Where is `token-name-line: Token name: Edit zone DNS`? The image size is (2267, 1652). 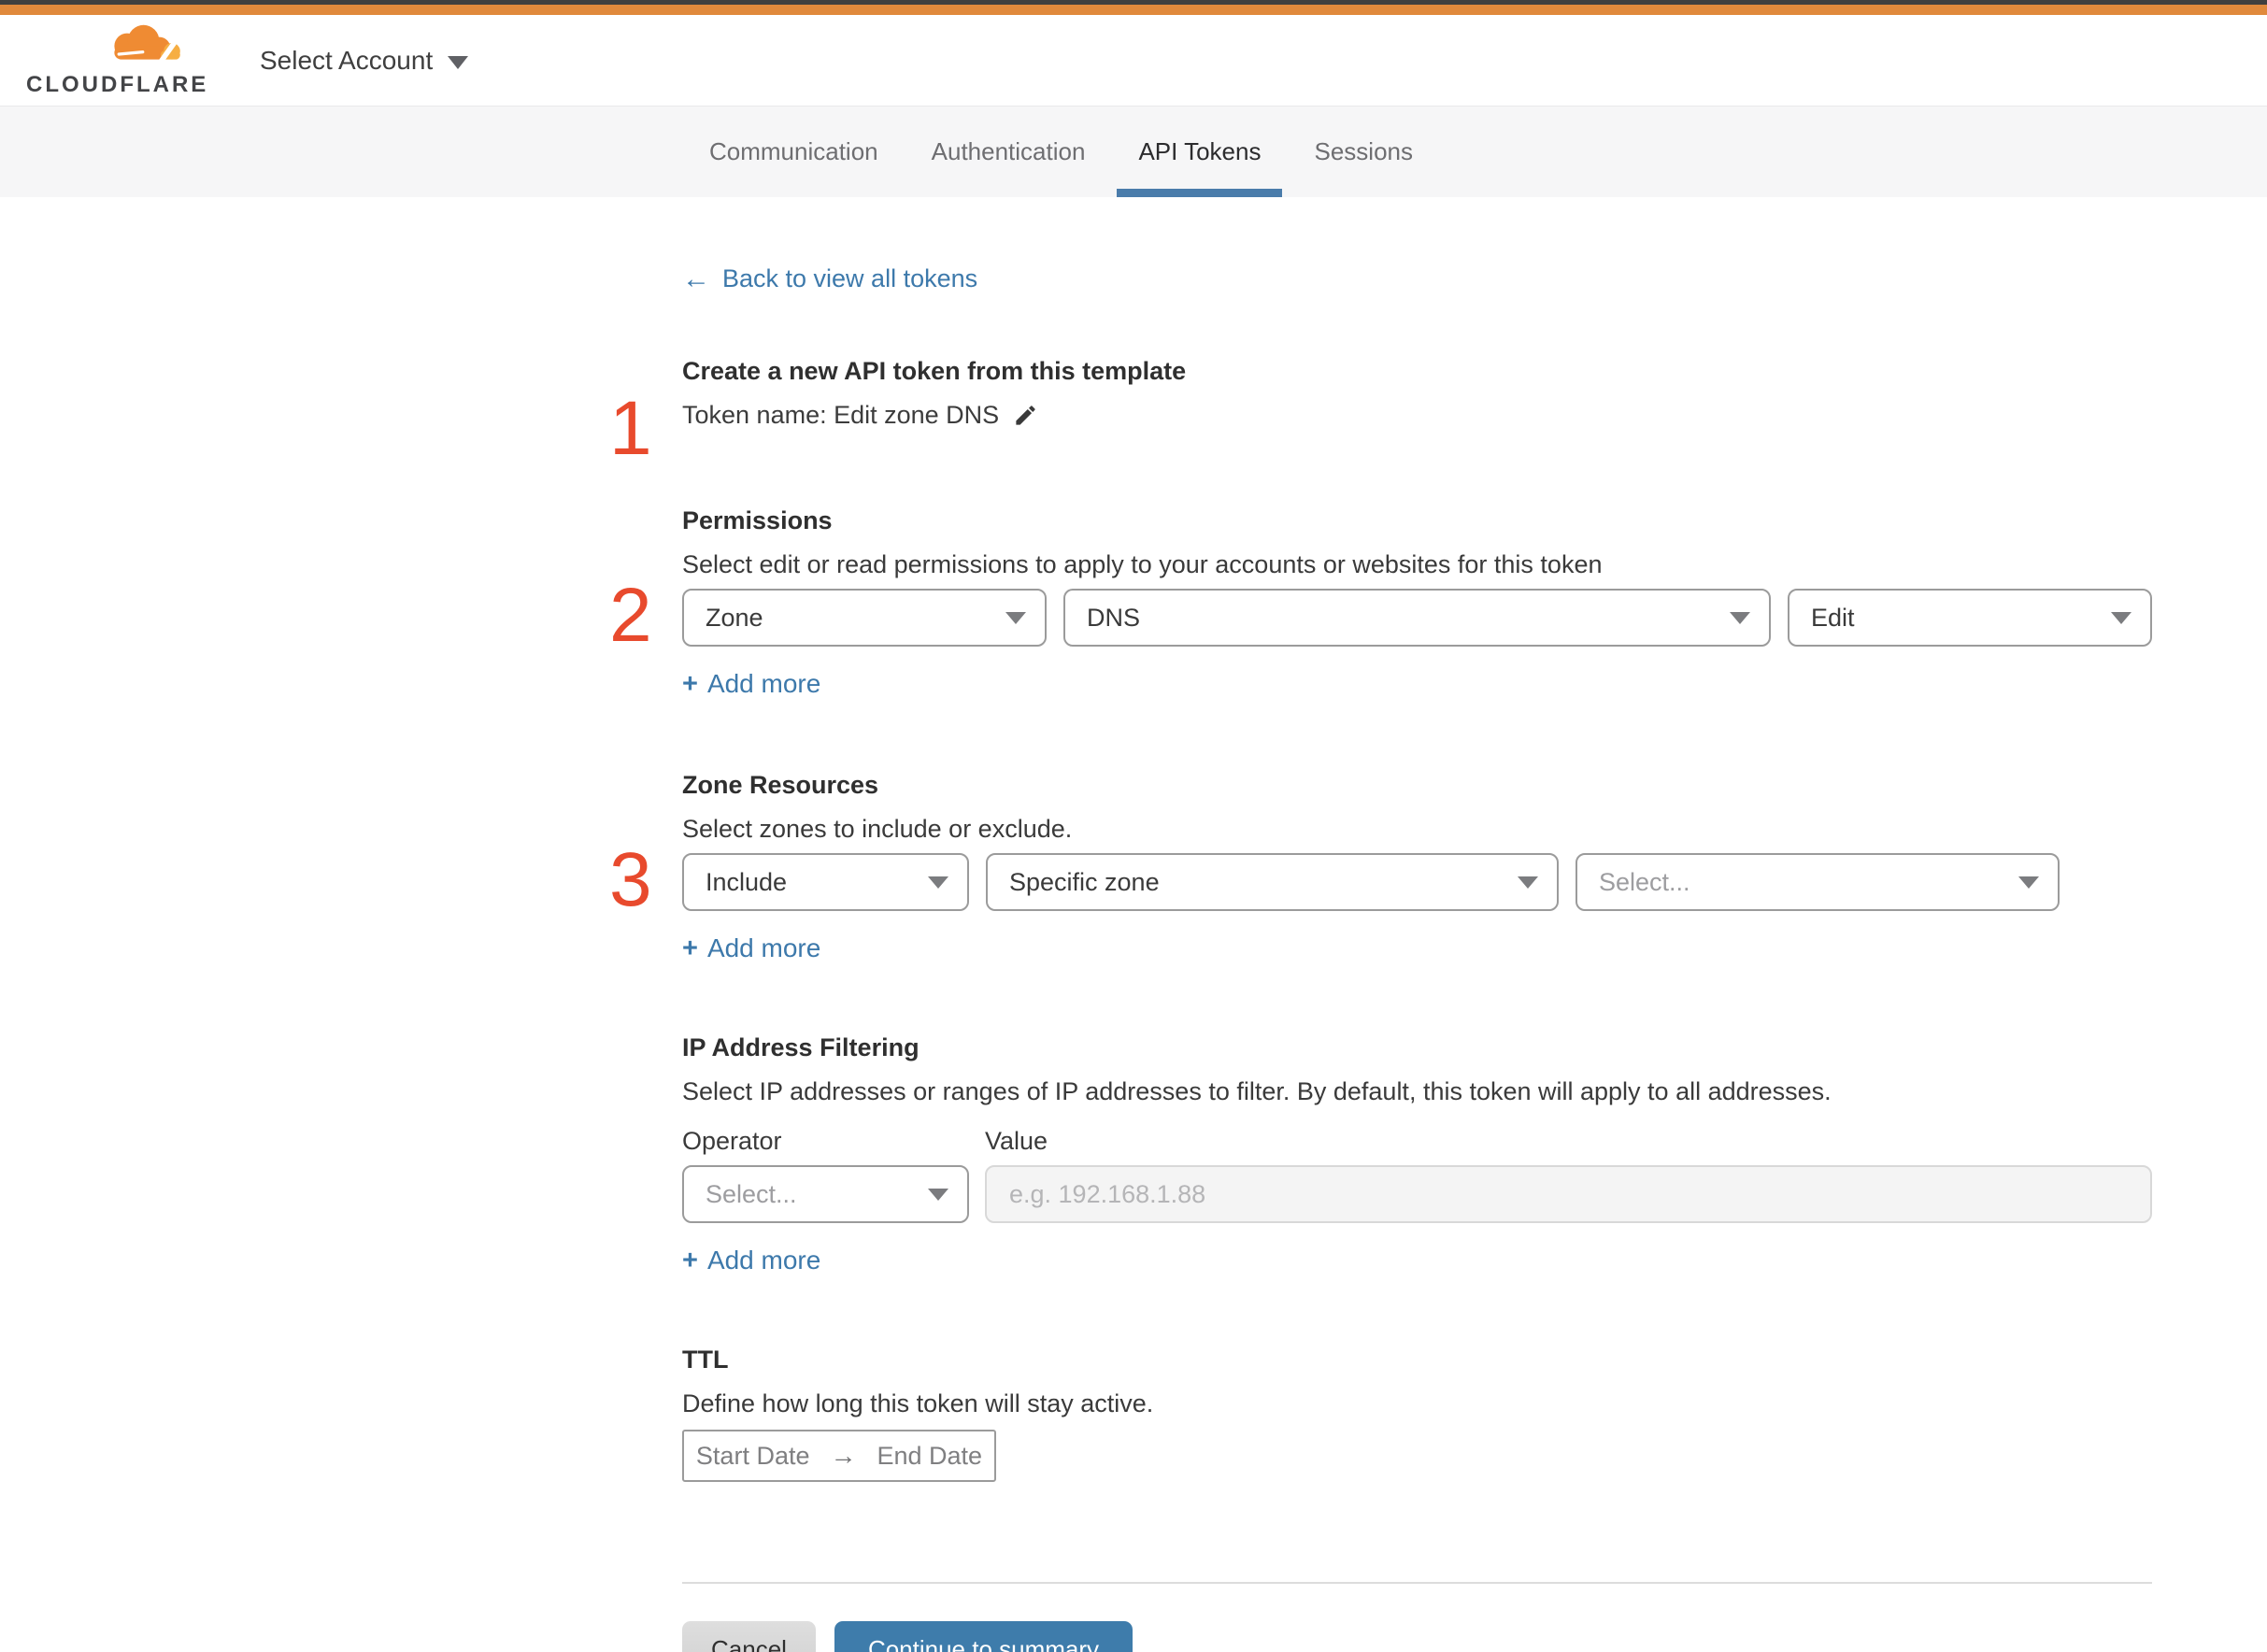
token-name-line: Token name: Edit zone DNS is located at coordinates (841, 415).